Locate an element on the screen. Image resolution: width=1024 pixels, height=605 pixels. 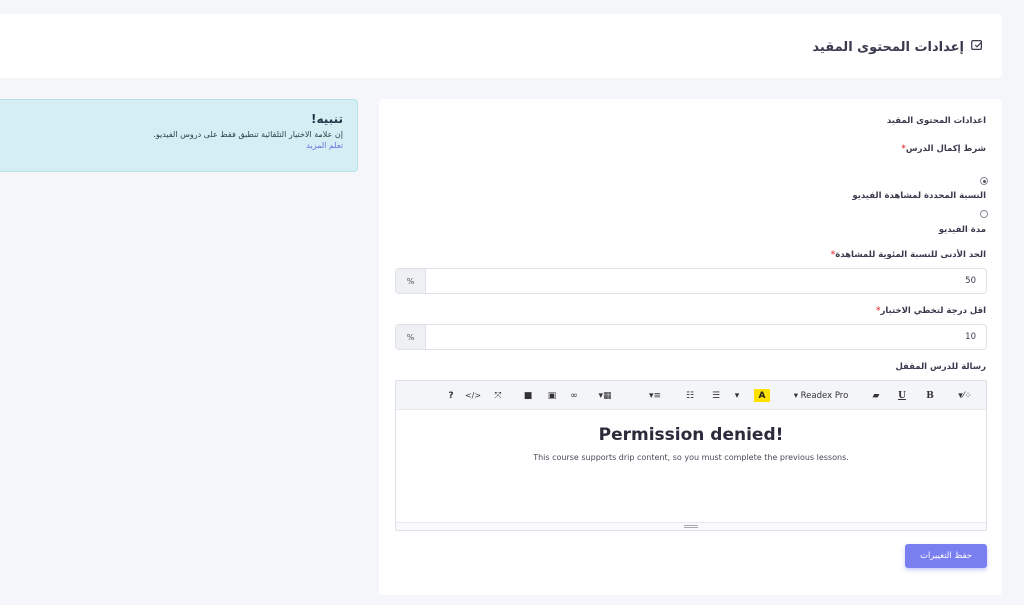
video-button: ■ is located at coordinates (528, 395).